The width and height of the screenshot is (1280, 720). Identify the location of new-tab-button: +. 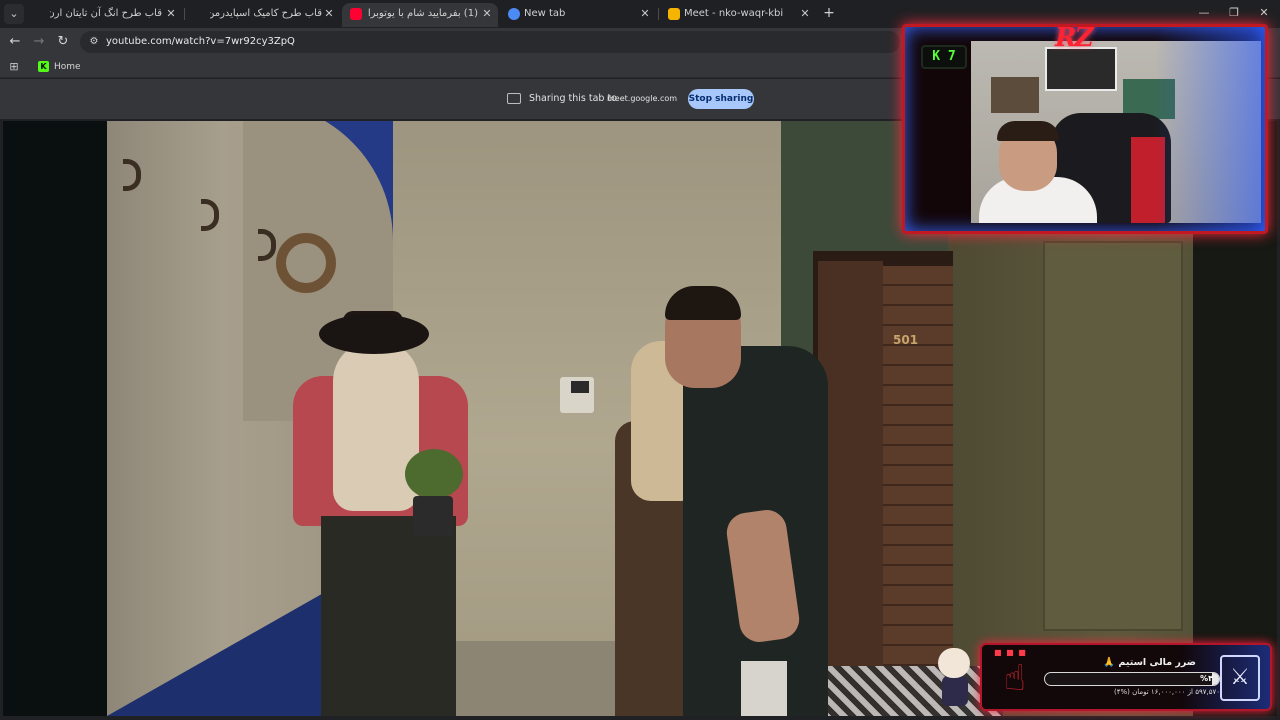
(829, 13).